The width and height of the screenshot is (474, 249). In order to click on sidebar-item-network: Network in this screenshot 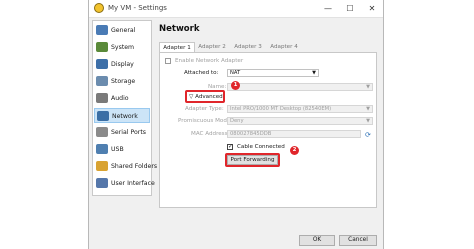, I will do `click(122, 115)`.